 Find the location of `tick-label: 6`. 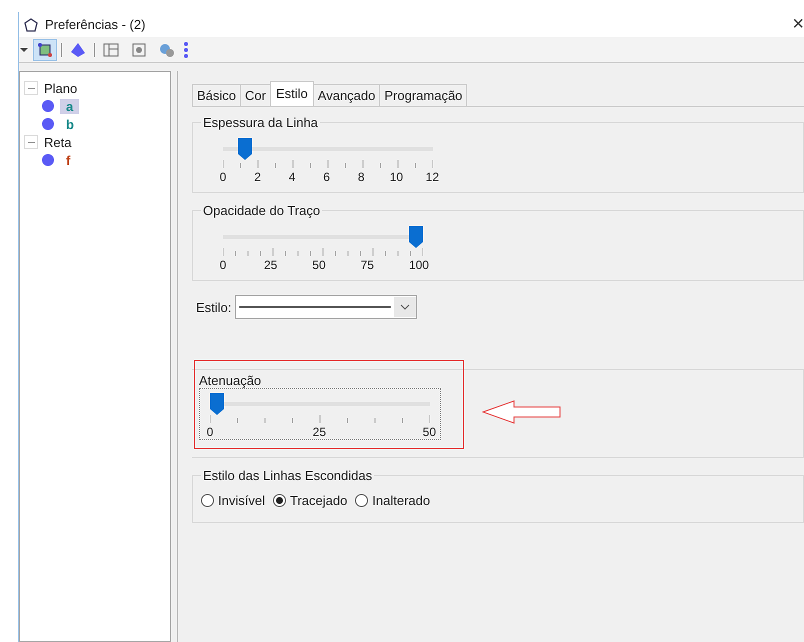

tick-label: 6 is located at coordinates (326, 177).